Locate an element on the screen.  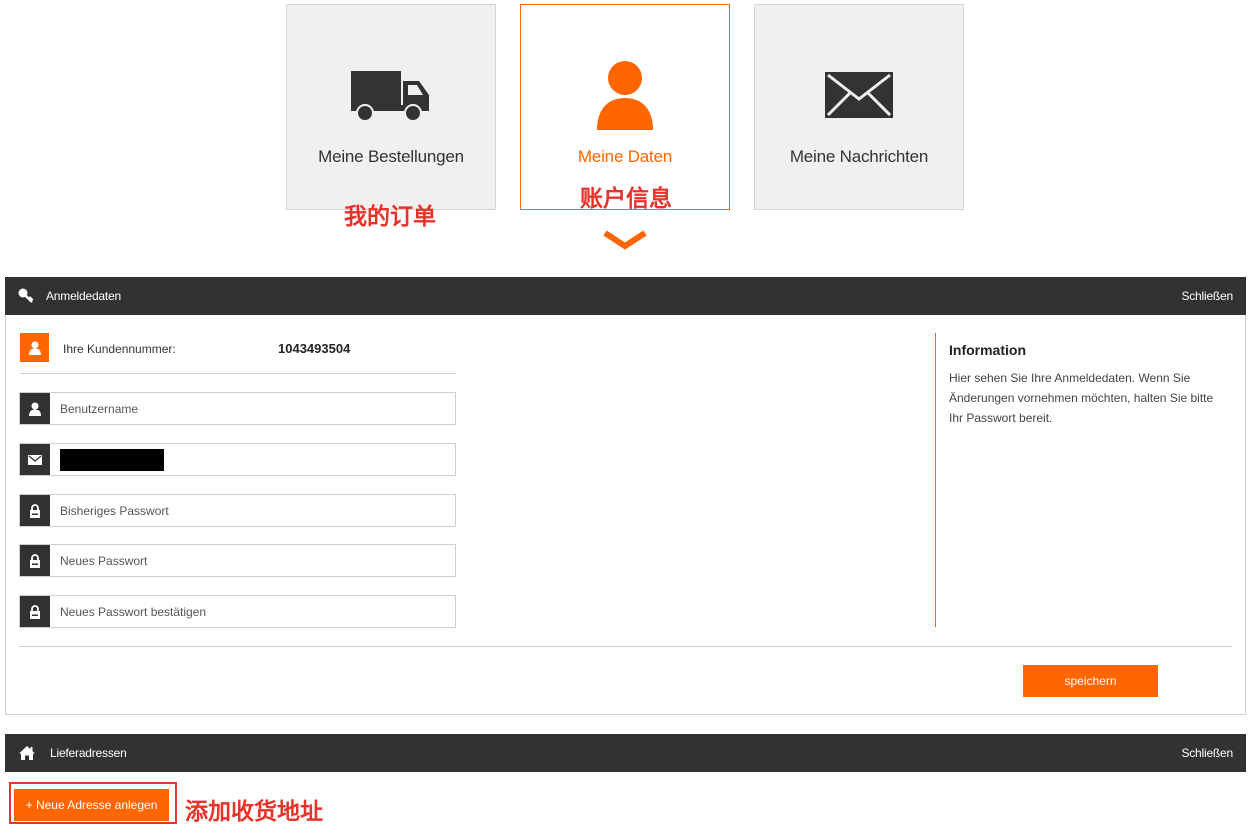
confirm-password-input is located at coordinates (250, 611).